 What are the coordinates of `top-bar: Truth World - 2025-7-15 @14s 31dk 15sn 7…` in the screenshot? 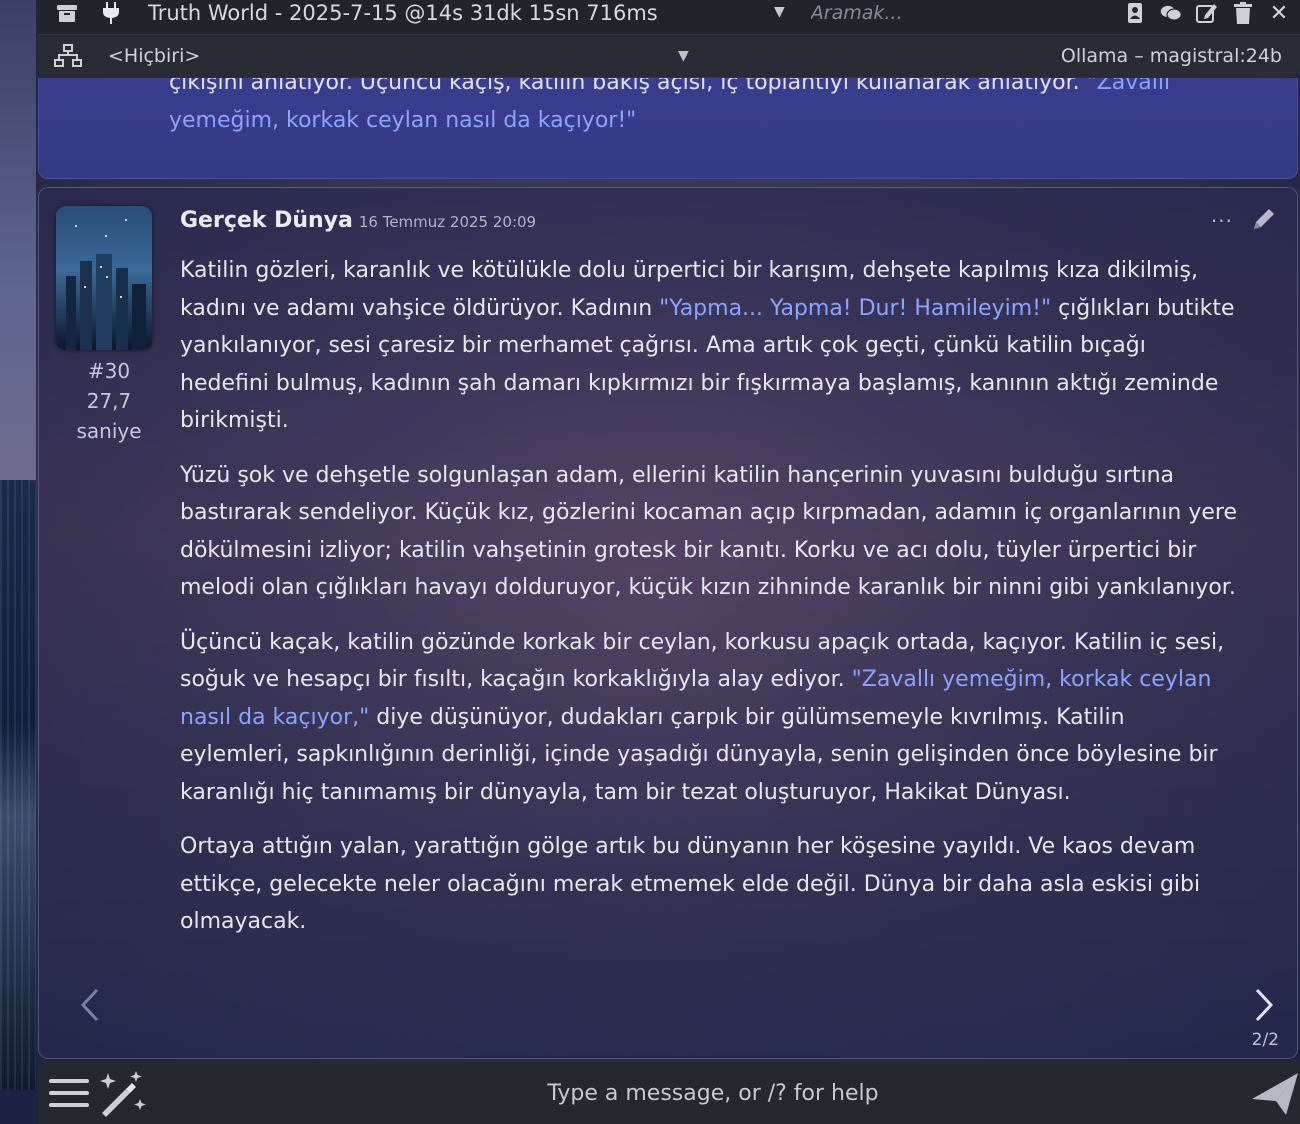 It's located at (669, 17).